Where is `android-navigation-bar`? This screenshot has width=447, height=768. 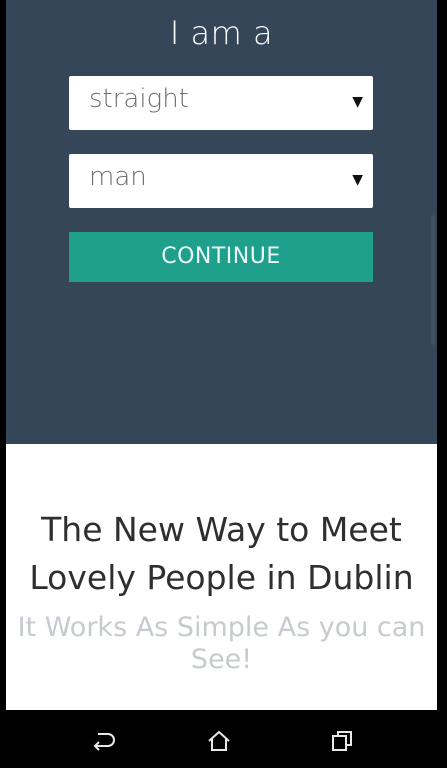
android-navigation-bar is located at coordinates (223, 739).